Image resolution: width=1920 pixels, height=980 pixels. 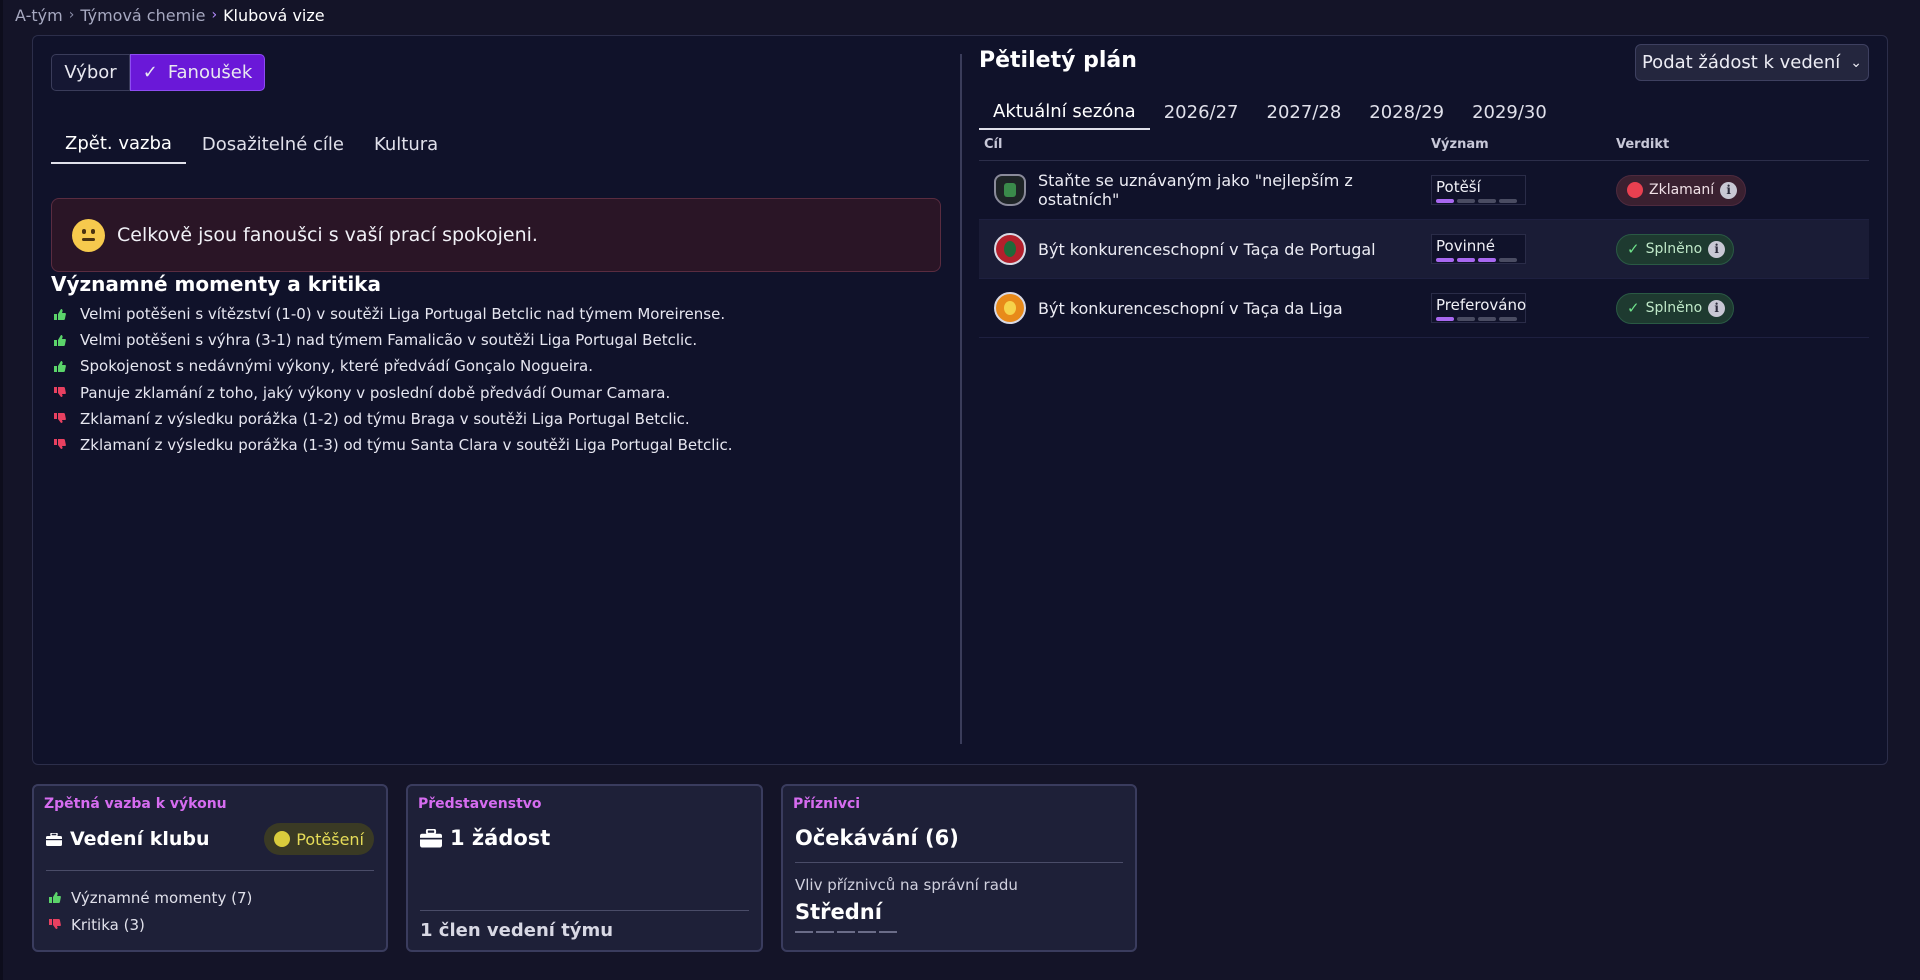 I want to click on card-eyebrow: Zpětná vazba k výkonu, so click(x=135, y=804).